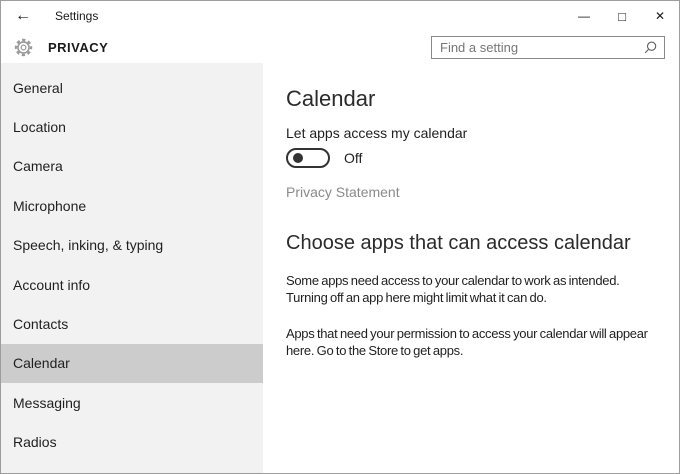 Image resolution: width=680 pixels, height=474 pixels. Describe the element at coordinates (298, 158) in the screenshot. I see `toggle-knob` at that location.